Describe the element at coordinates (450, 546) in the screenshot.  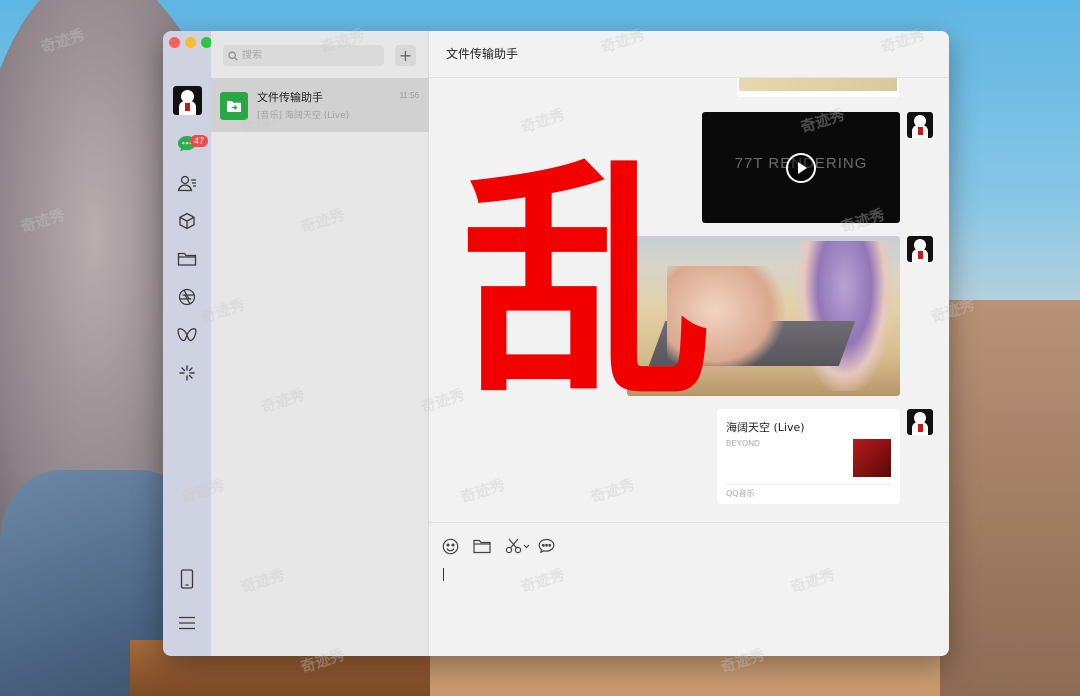
I see `emoji-icon` at that location.